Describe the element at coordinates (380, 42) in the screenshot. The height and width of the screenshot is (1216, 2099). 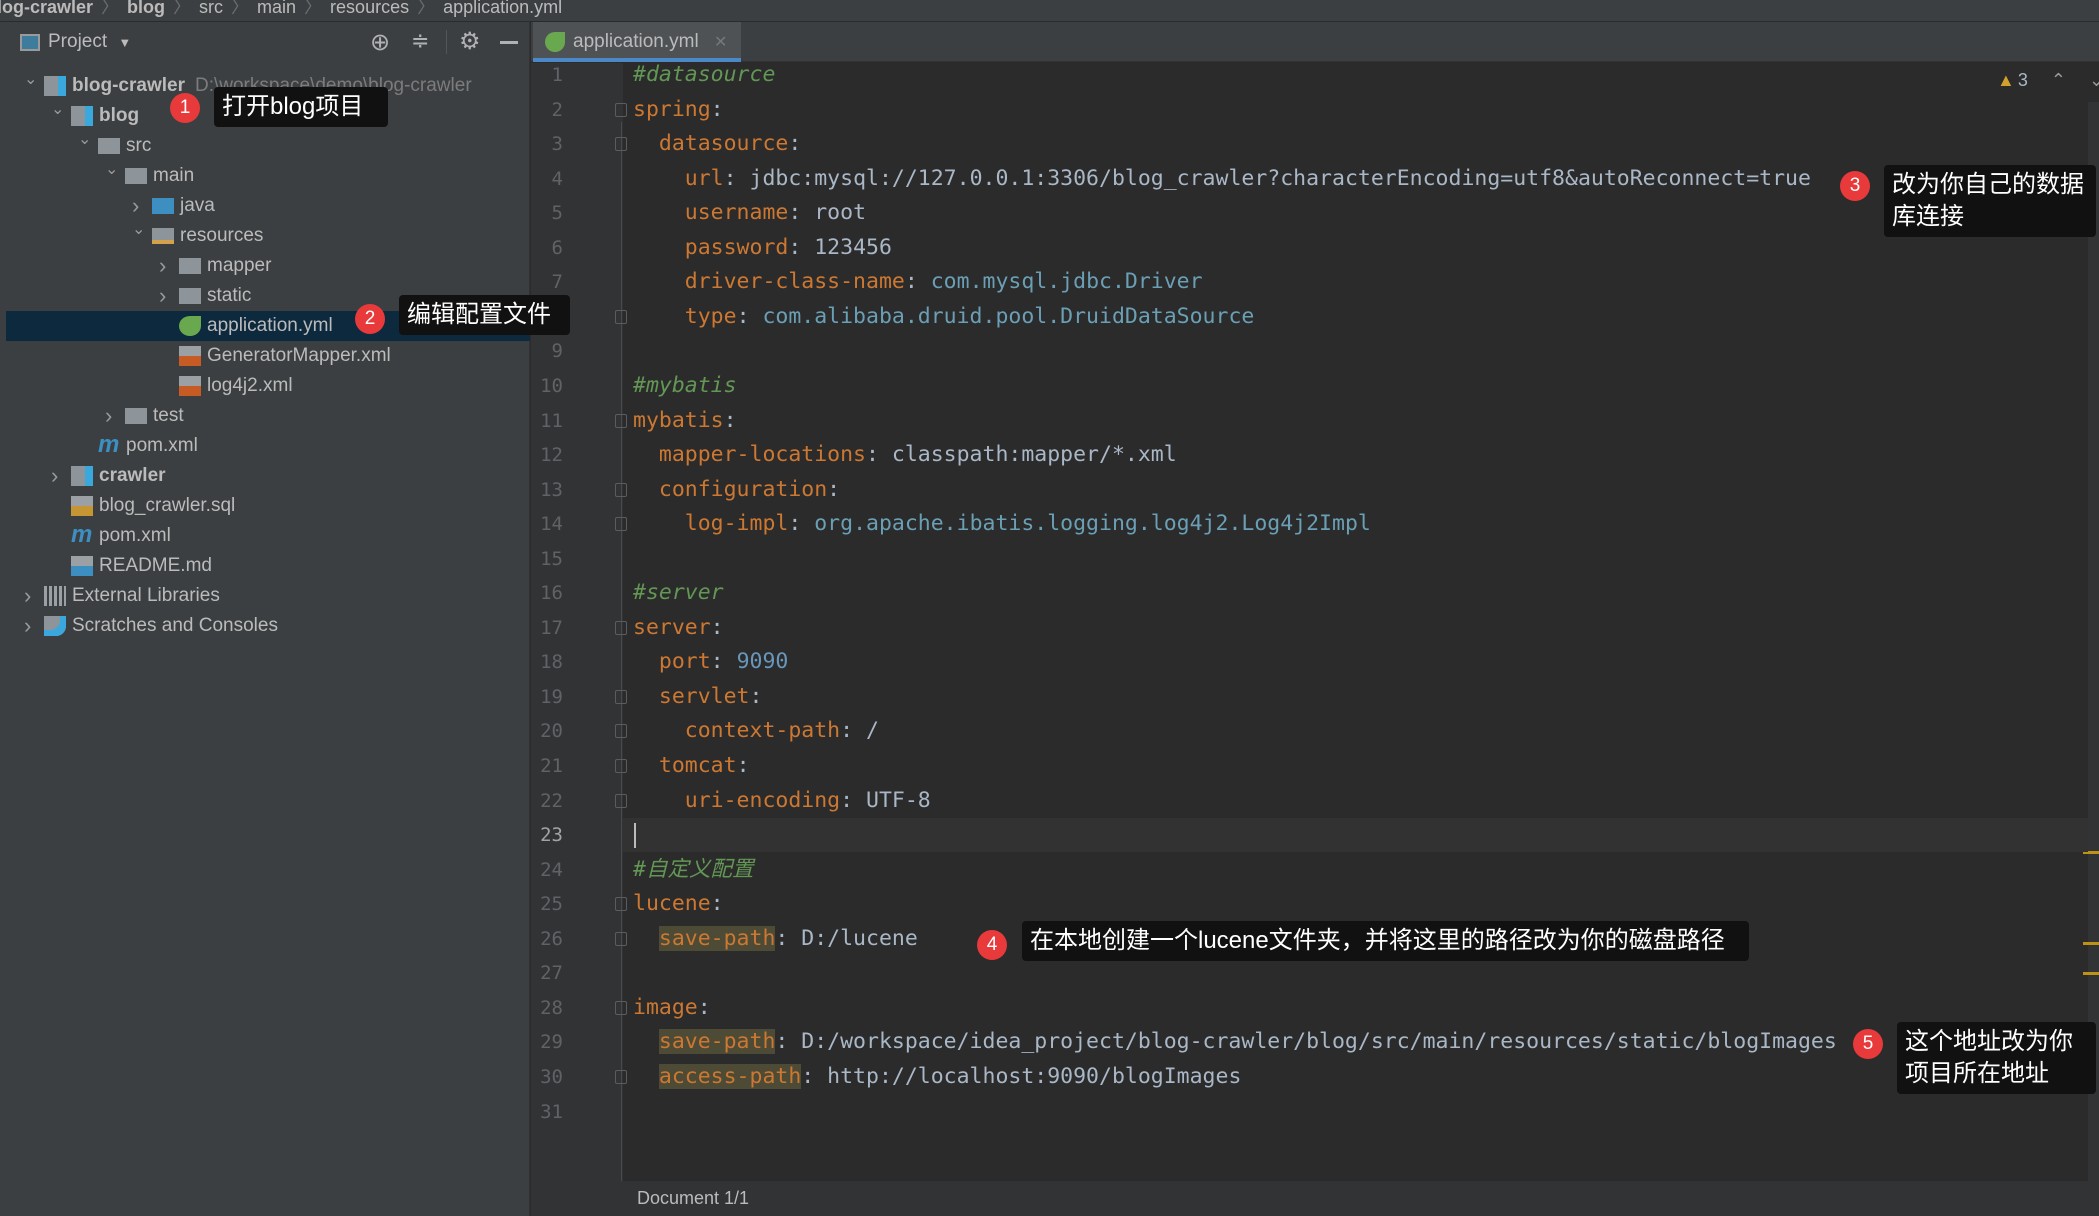
I see `locate-file-icon: ⊕` at that location.